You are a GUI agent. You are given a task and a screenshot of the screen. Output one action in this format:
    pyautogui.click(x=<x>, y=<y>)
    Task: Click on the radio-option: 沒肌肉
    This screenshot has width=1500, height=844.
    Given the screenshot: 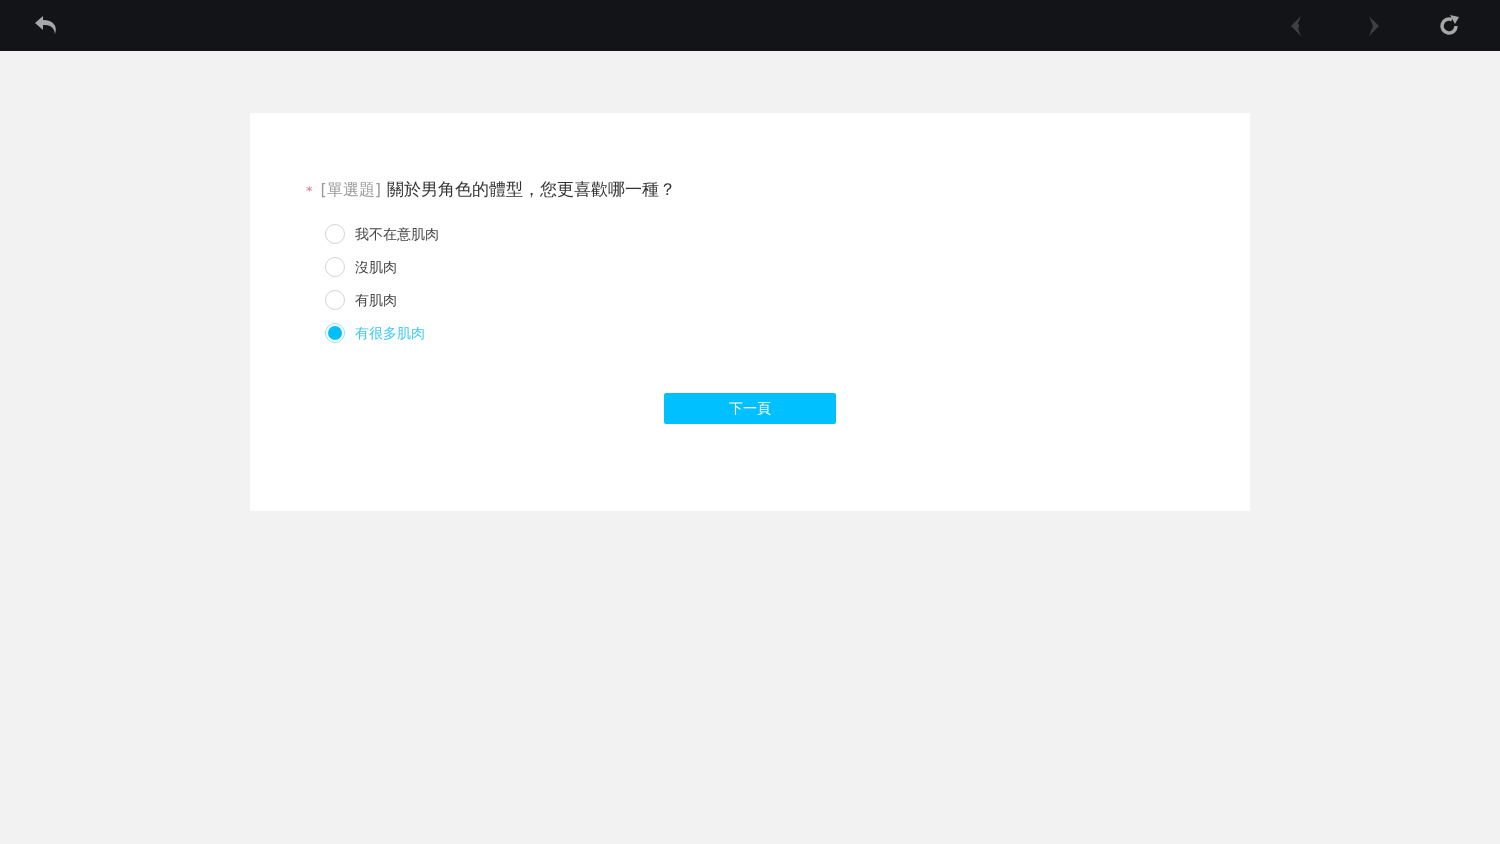 What is the action you would take?
    pyautogui.click(x=759, y=267)
    